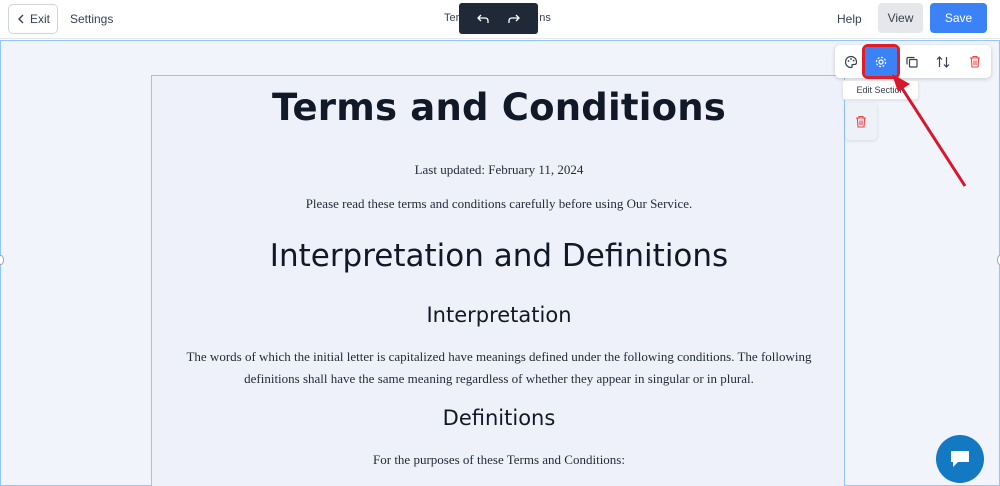  Describe the element at coordinates (39, 19) in the screenshot. I see `exit-label: Exit` at that location.